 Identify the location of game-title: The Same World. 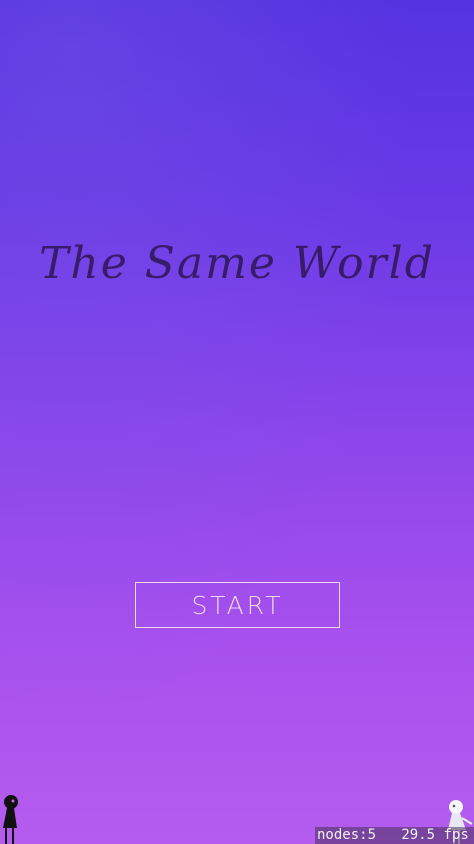
(237, 263).